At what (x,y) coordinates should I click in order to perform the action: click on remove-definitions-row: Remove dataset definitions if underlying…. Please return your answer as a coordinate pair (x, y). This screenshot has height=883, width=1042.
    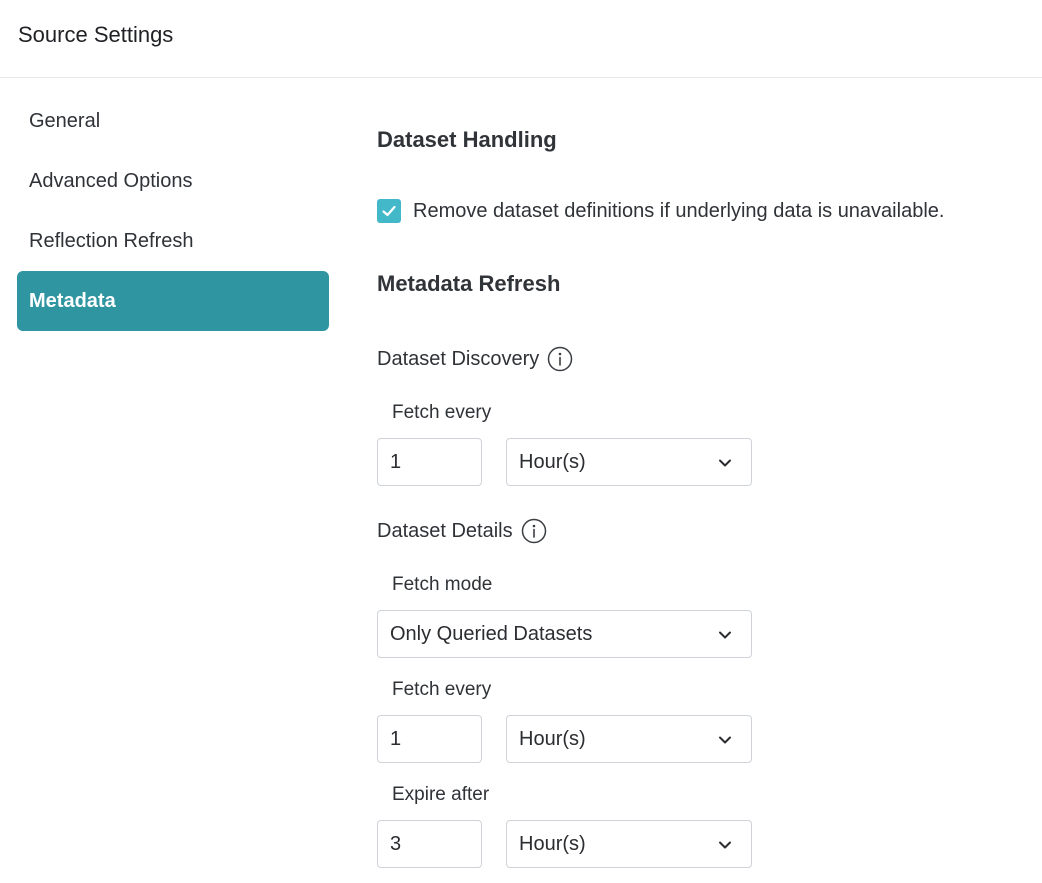
    Looking at the image, I should click on (660, 211).